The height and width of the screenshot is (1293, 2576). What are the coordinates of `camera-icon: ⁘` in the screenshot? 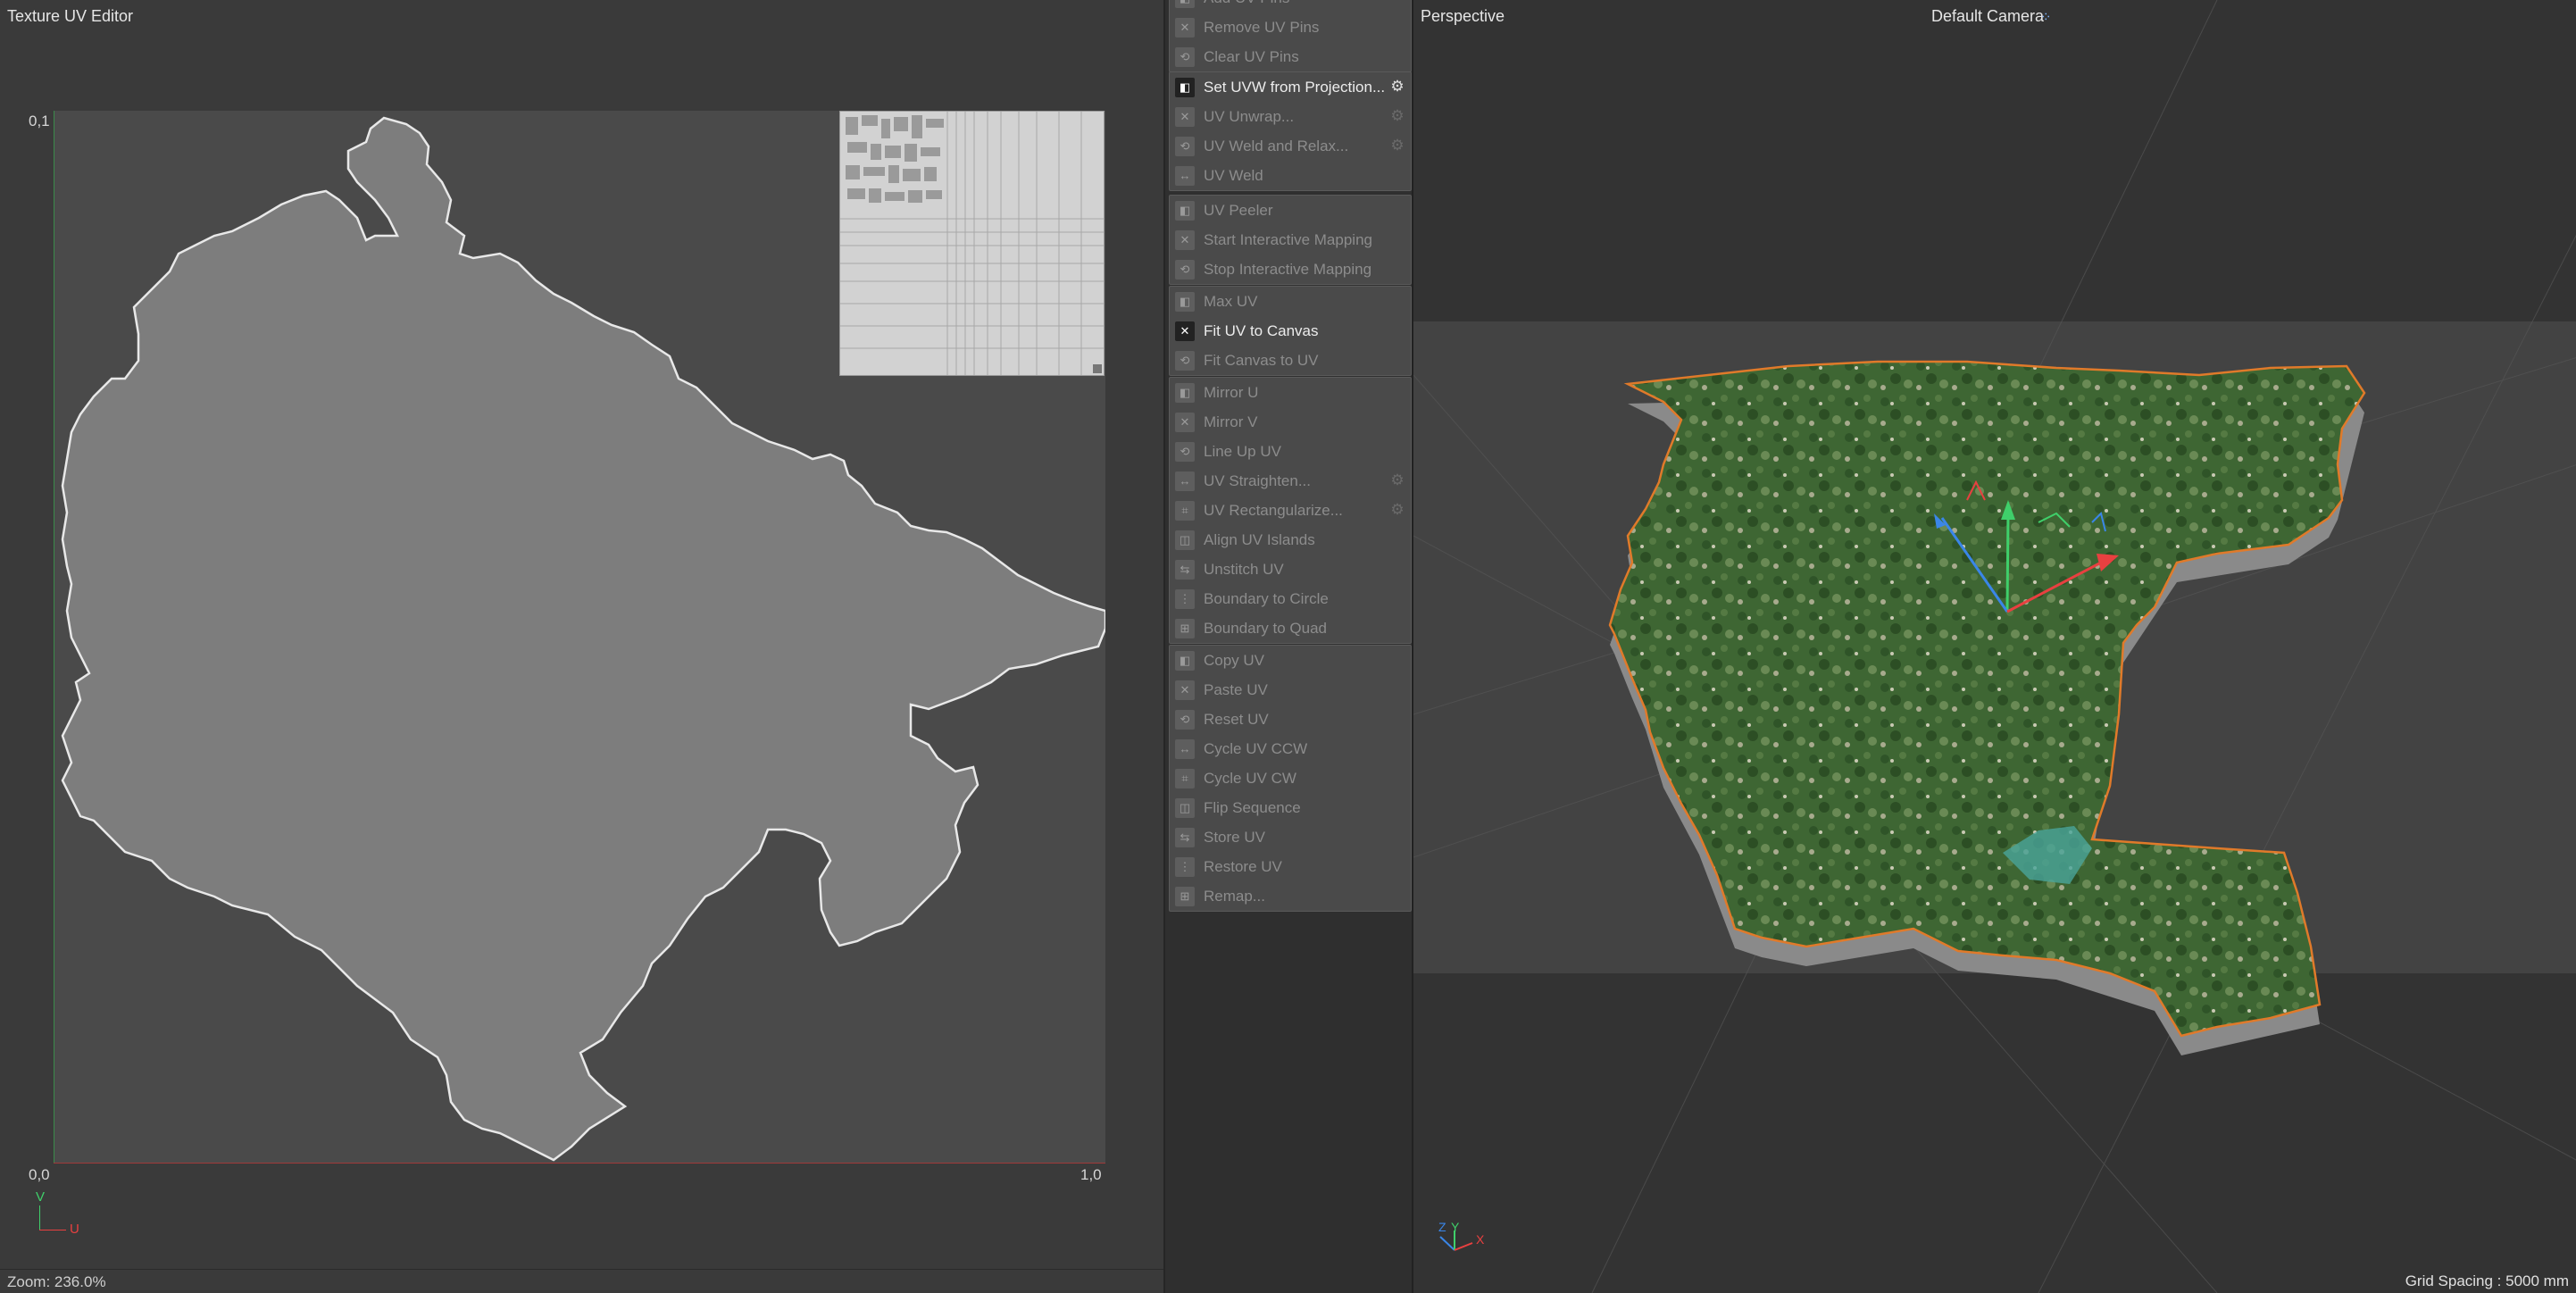 It's located at (2046, 17).